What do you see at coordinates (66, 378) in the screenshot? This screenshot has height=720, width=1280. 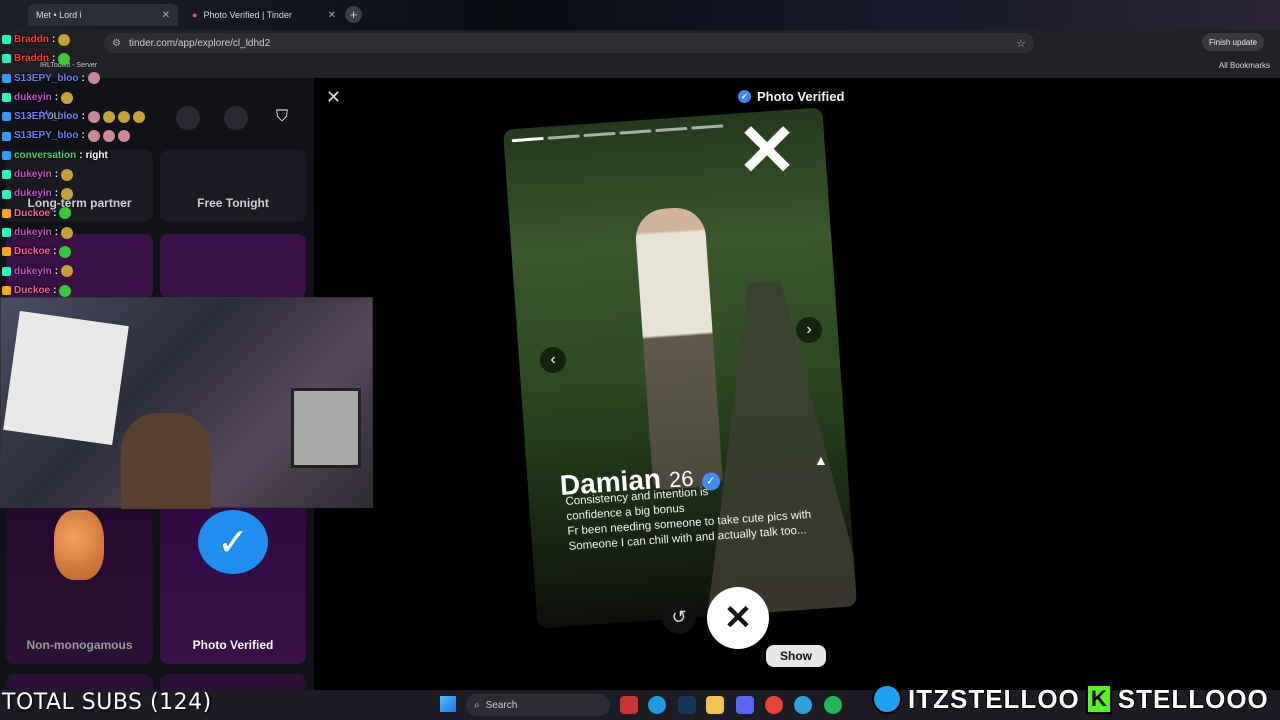 I see `sign-board` at bounding box center [66, 378].